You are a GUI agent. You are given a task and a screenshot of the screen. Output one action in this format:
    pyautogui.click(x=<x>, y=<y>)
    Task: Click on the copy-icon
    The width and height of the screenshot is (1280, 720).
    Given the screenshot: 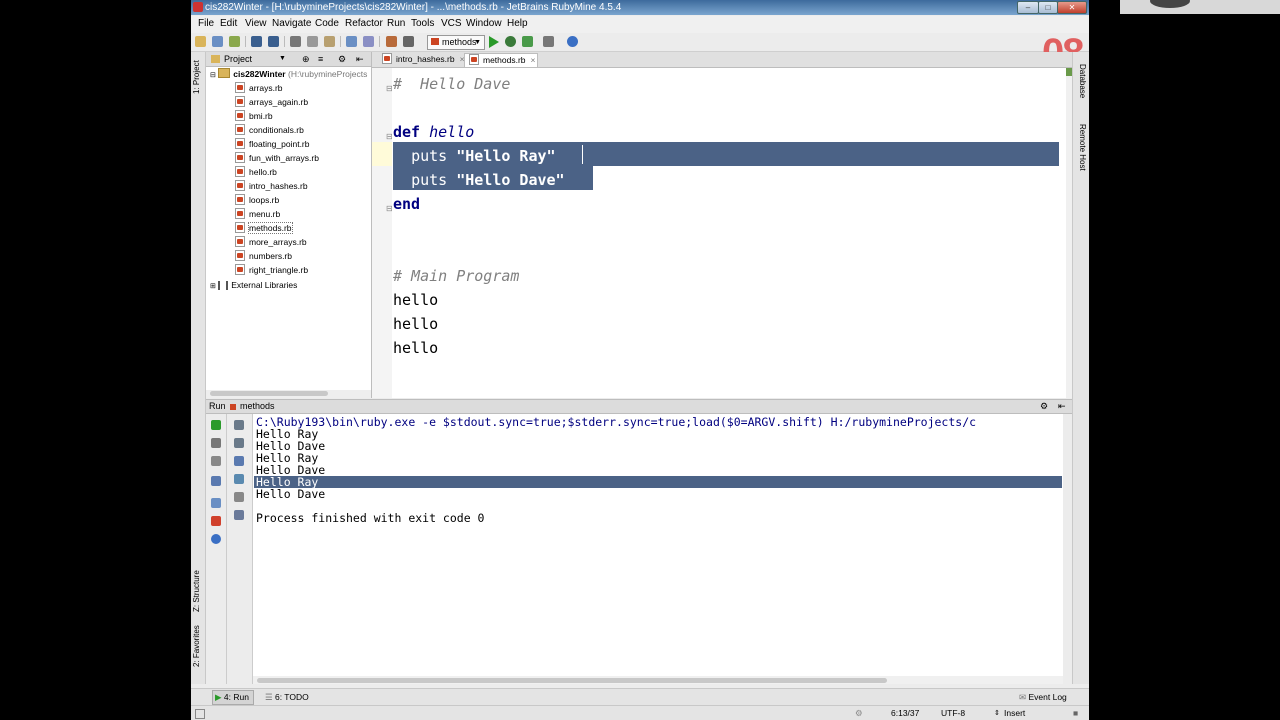 What is the action you would take?
    pyautogui.click(x=312, y=41)
    